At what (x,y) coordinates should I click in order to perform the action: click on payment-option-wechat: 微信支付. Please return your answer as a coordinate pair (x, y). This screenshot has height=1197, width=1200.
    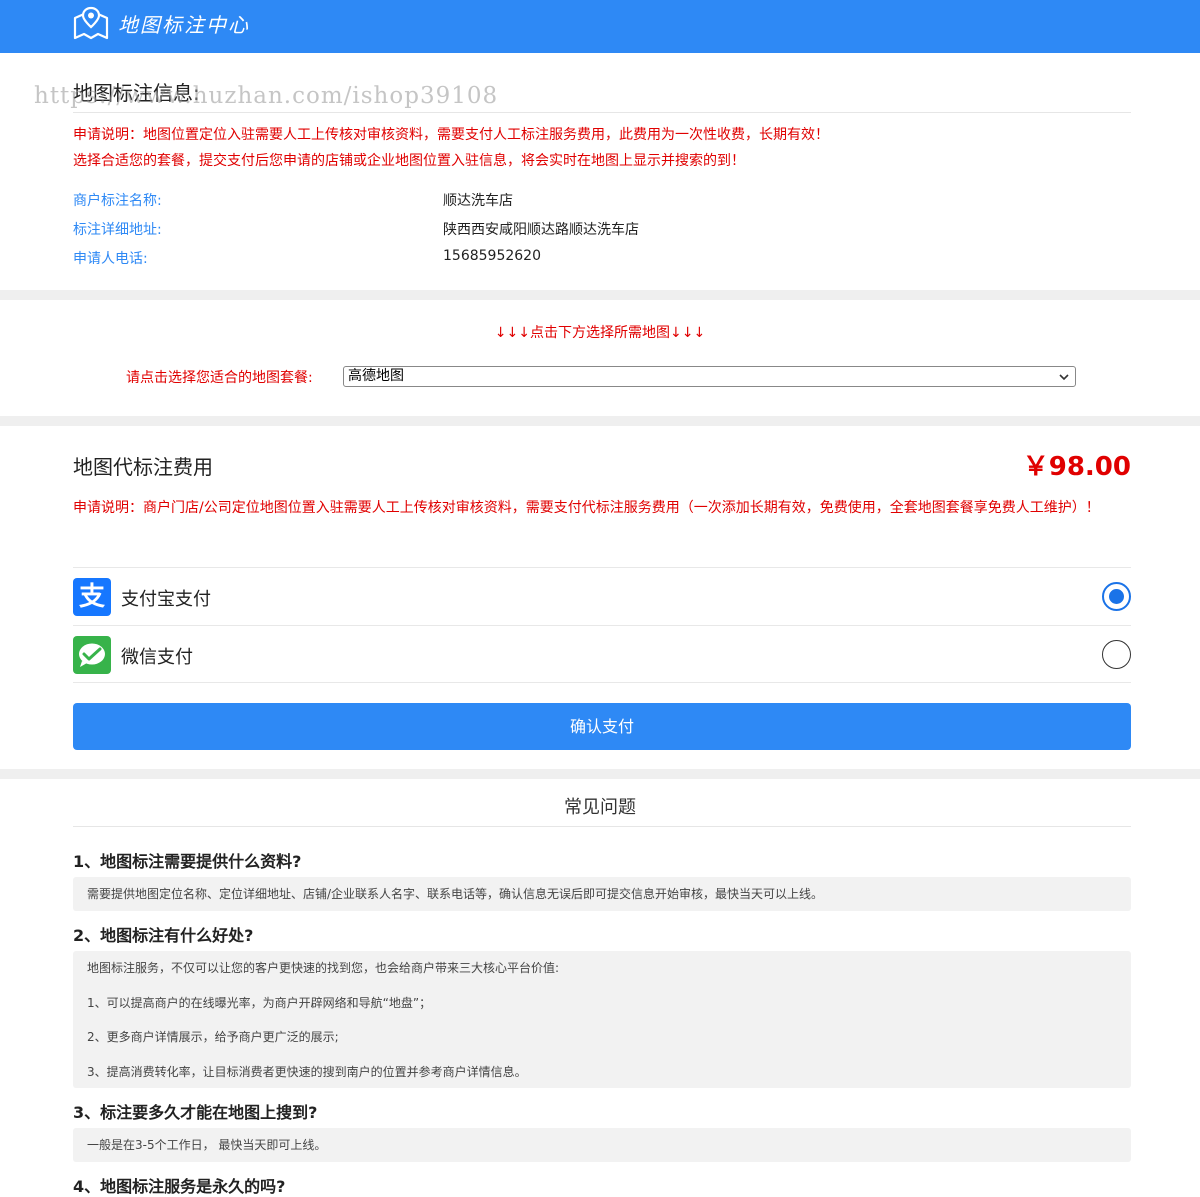
    Looking at the image, I should click on (602, 654).